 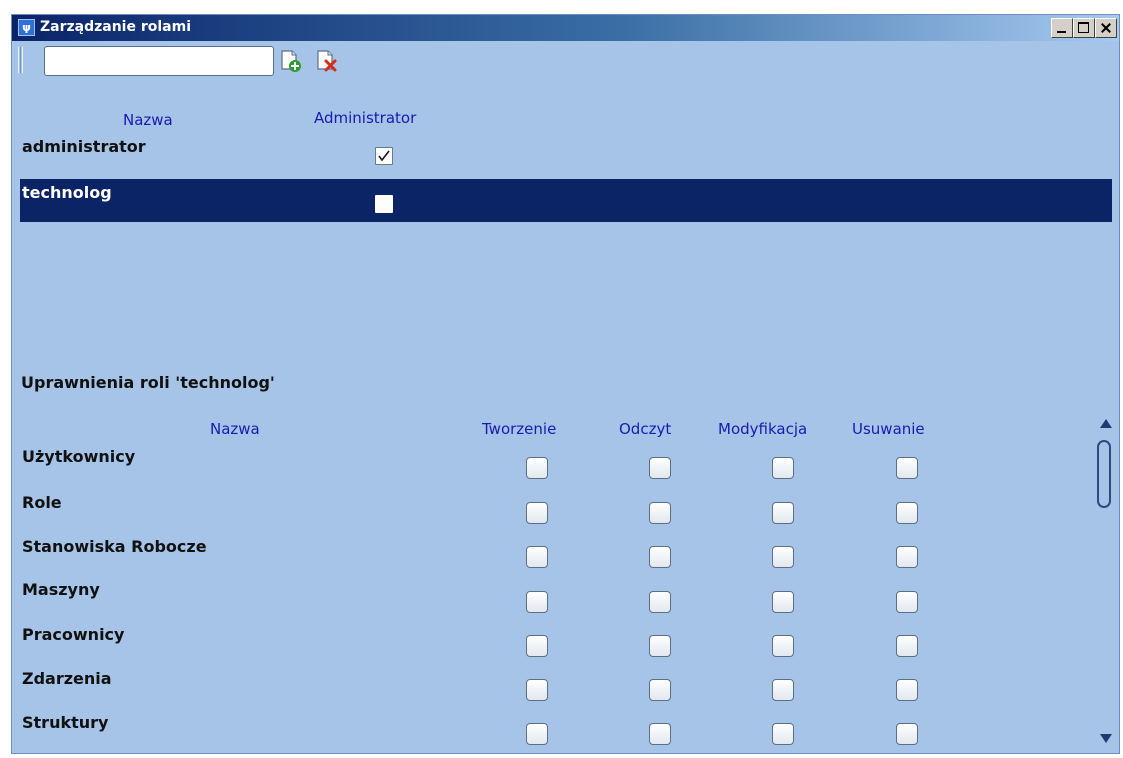 I want to click on delete-document-icon, so click(x=327, y=61).